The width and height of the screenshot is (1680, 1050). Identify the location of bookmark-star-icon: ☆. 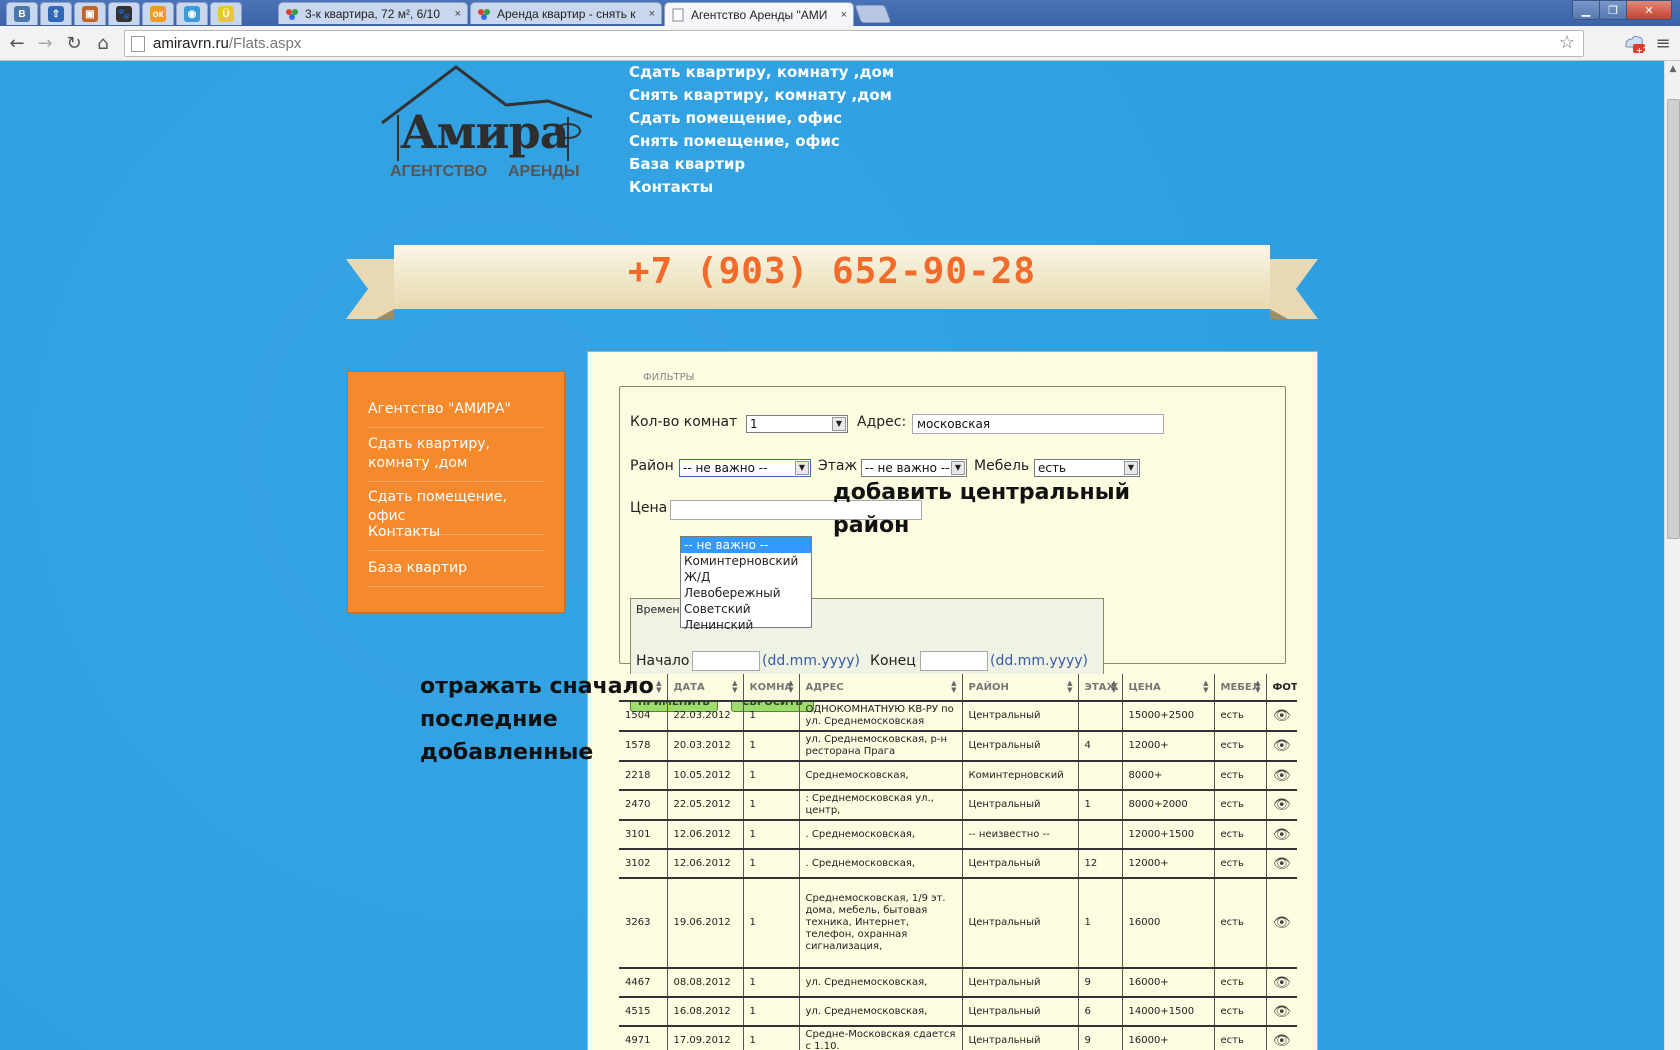
(1567, 42).